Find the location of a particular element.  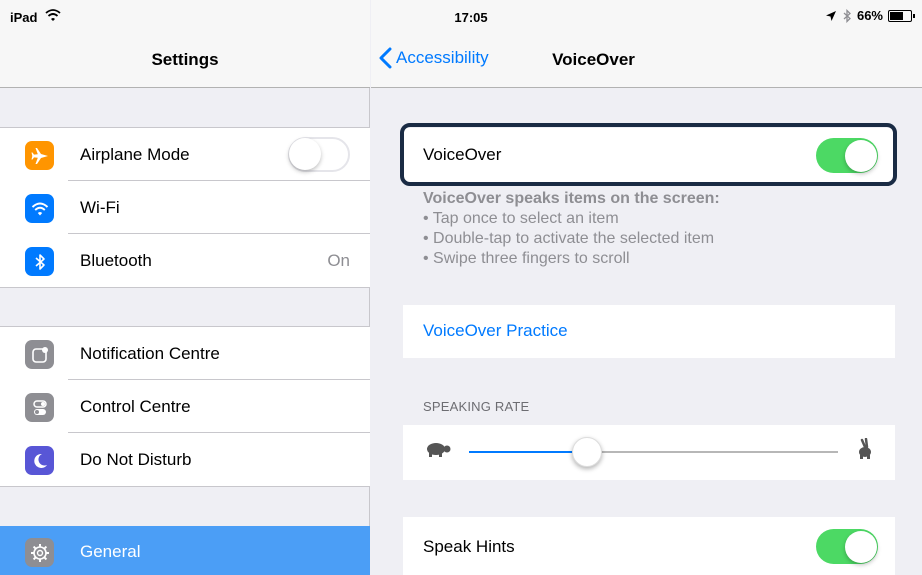

control-centre-icon is located at coordinates (39, 407).